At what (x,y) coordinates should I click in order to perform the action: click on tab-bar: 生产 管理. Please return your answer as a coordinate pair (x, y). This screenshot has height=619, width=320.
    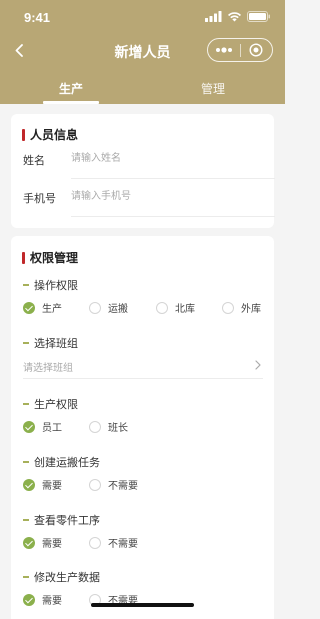
    Looking at the image, I should click on (142, 88).